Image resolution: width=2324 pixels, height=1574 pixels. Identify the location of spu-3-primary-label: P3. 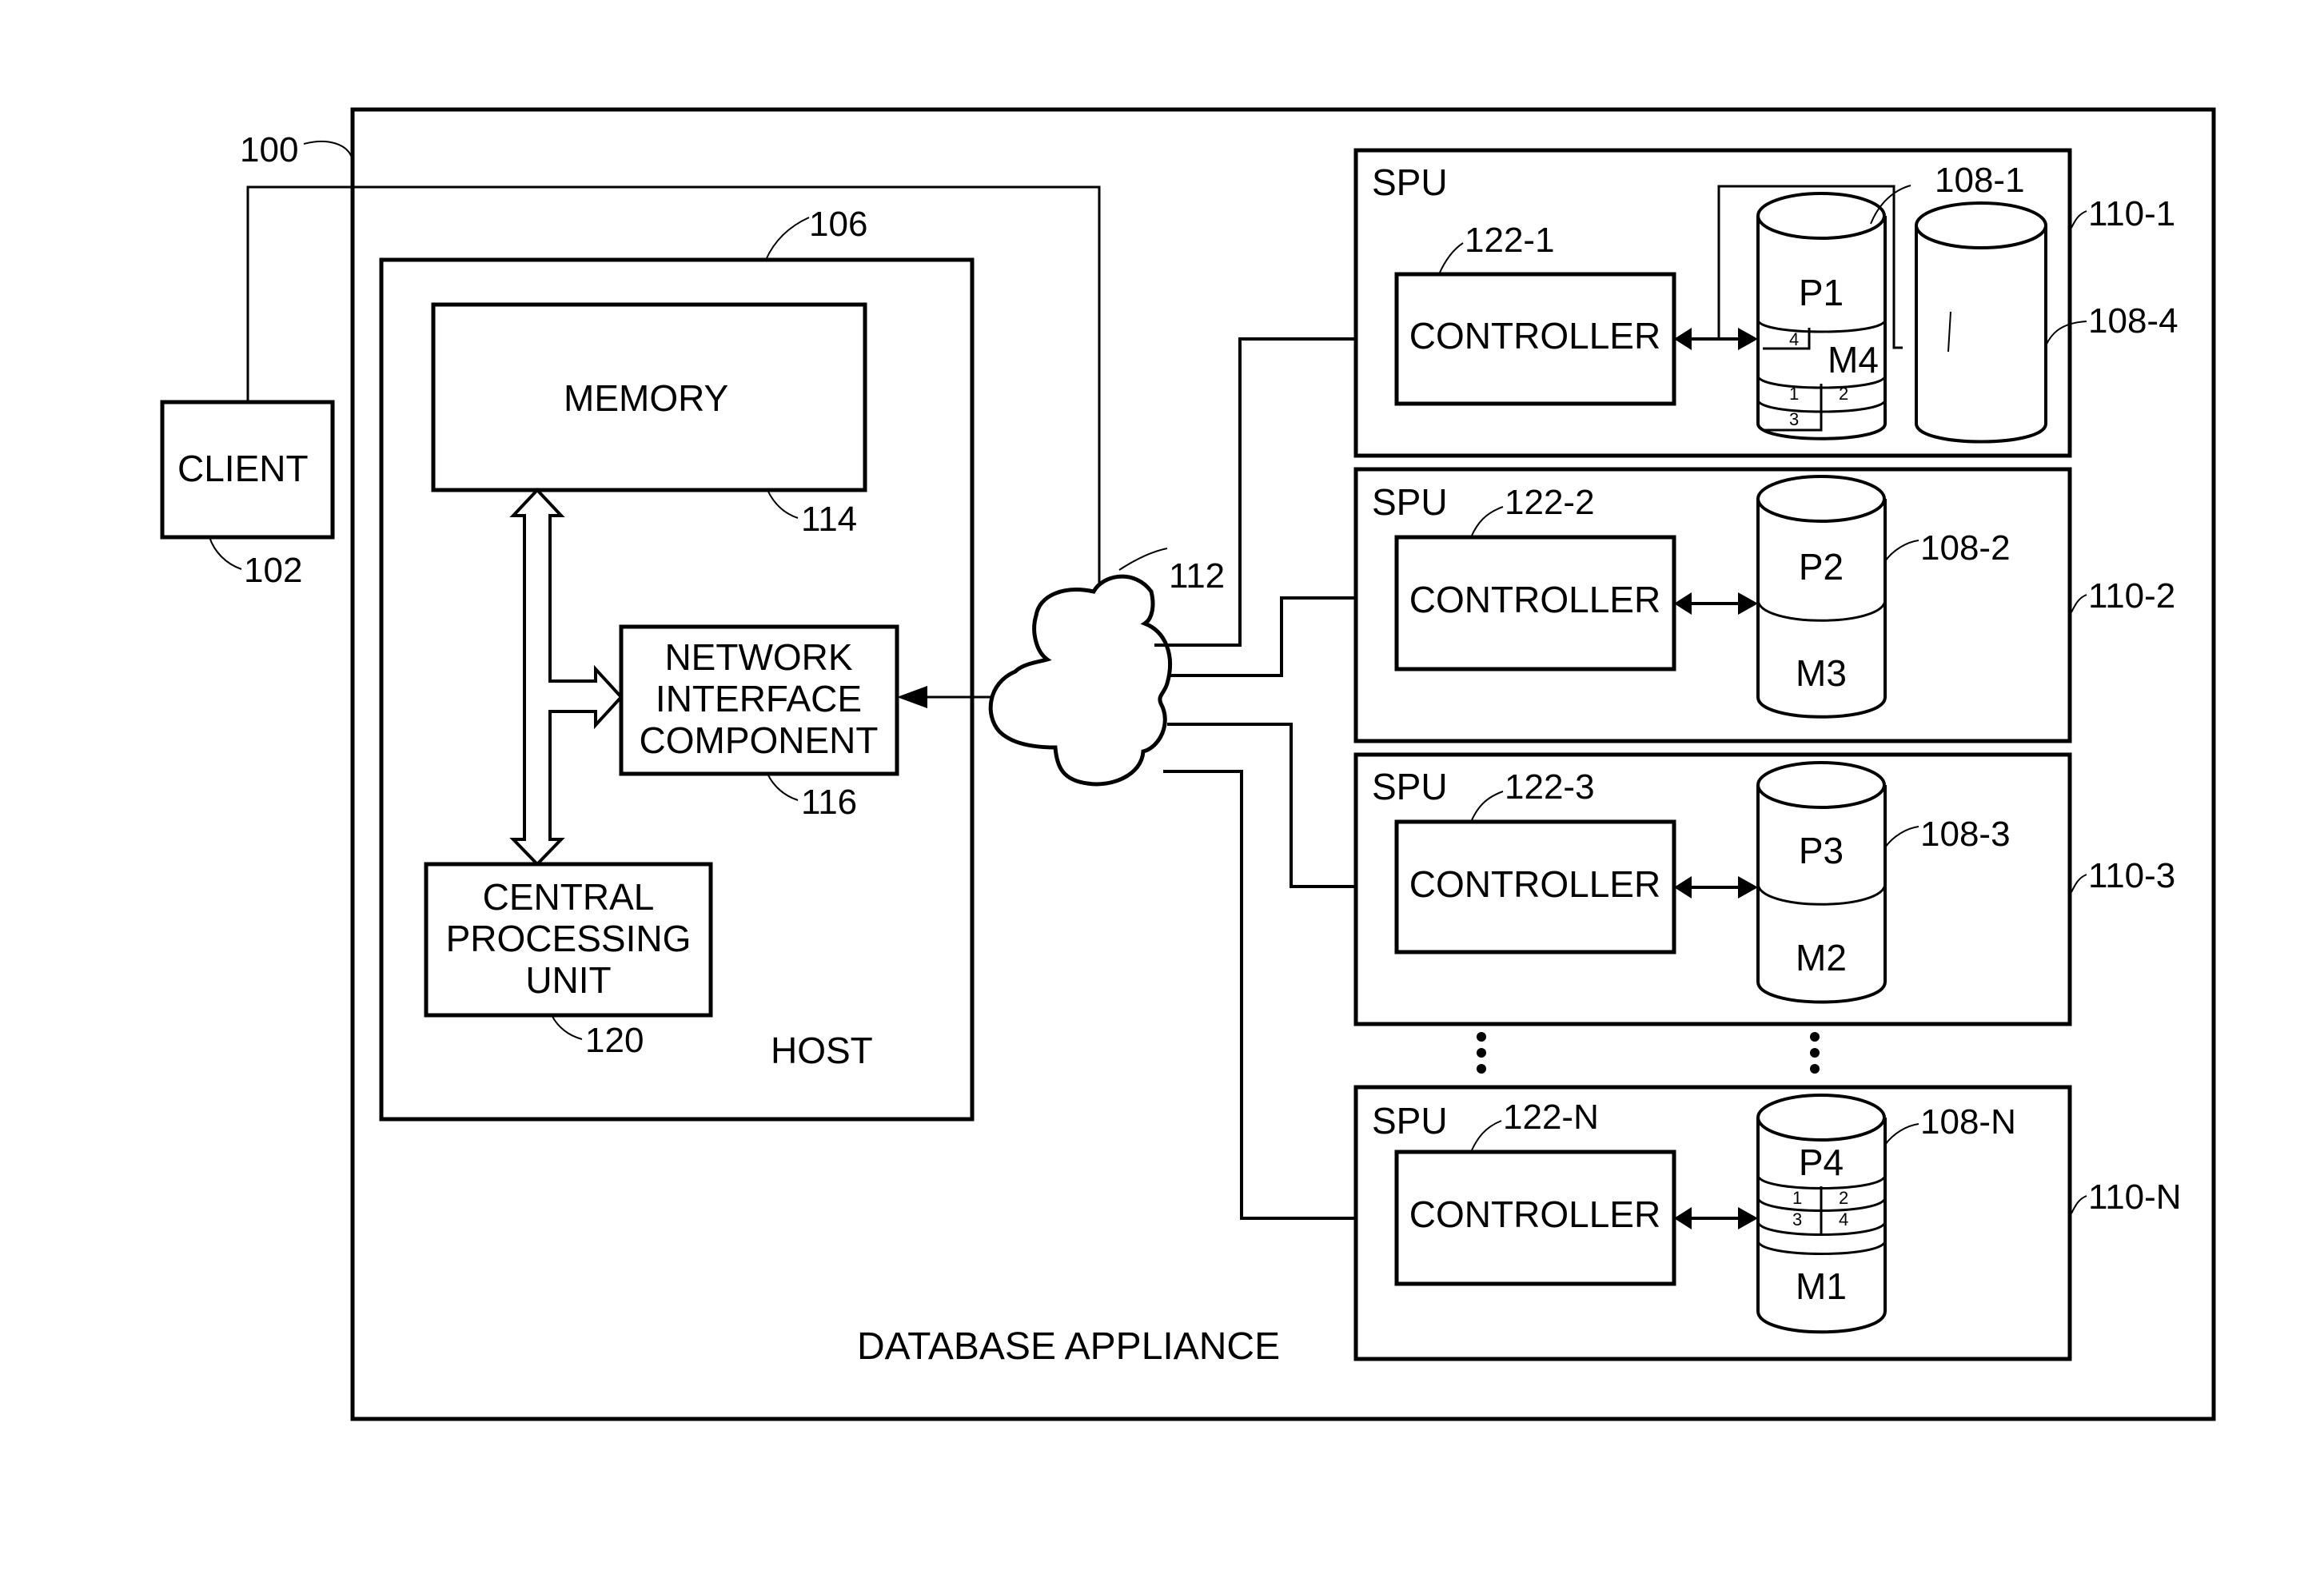
(1822, 850).